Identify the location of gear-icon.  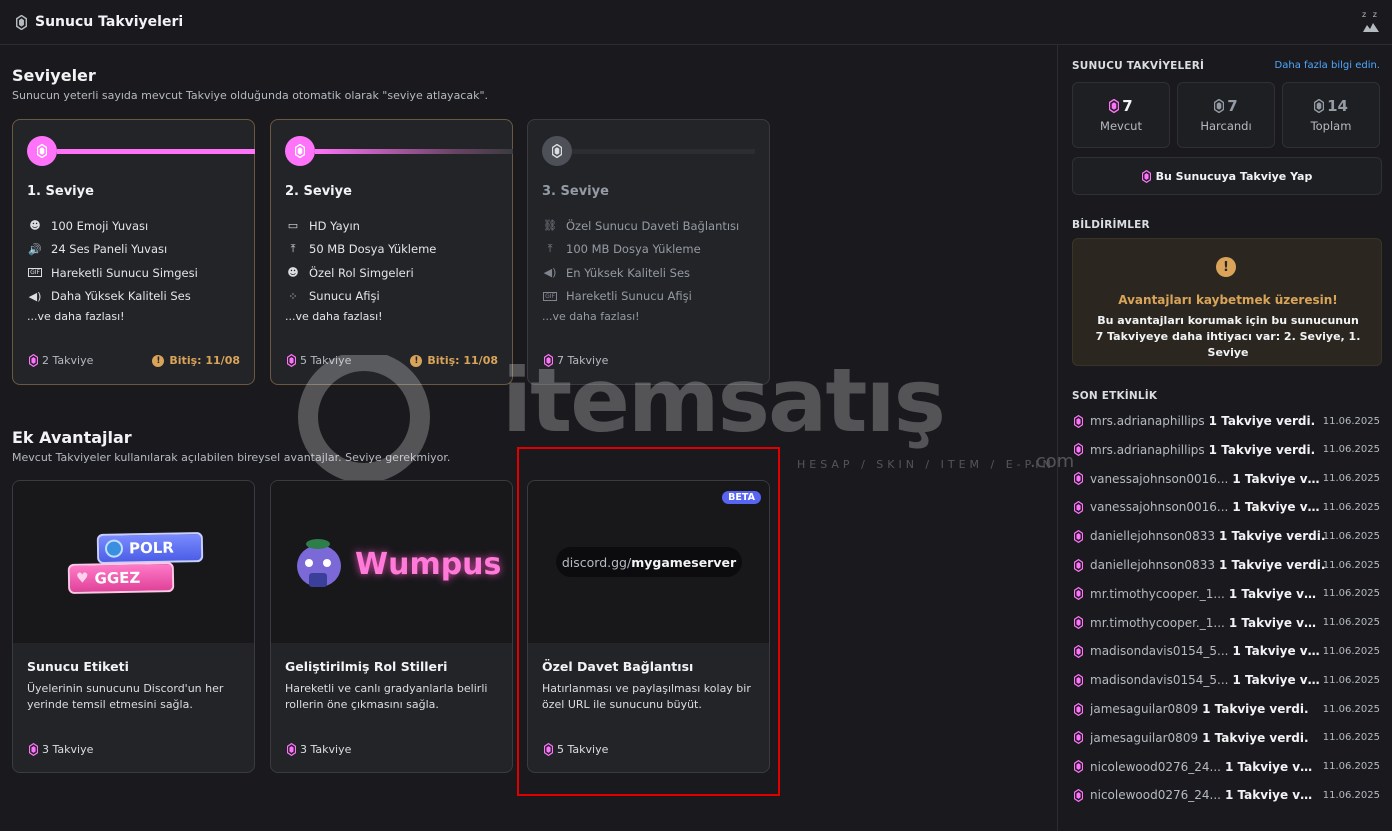
(114, 548).